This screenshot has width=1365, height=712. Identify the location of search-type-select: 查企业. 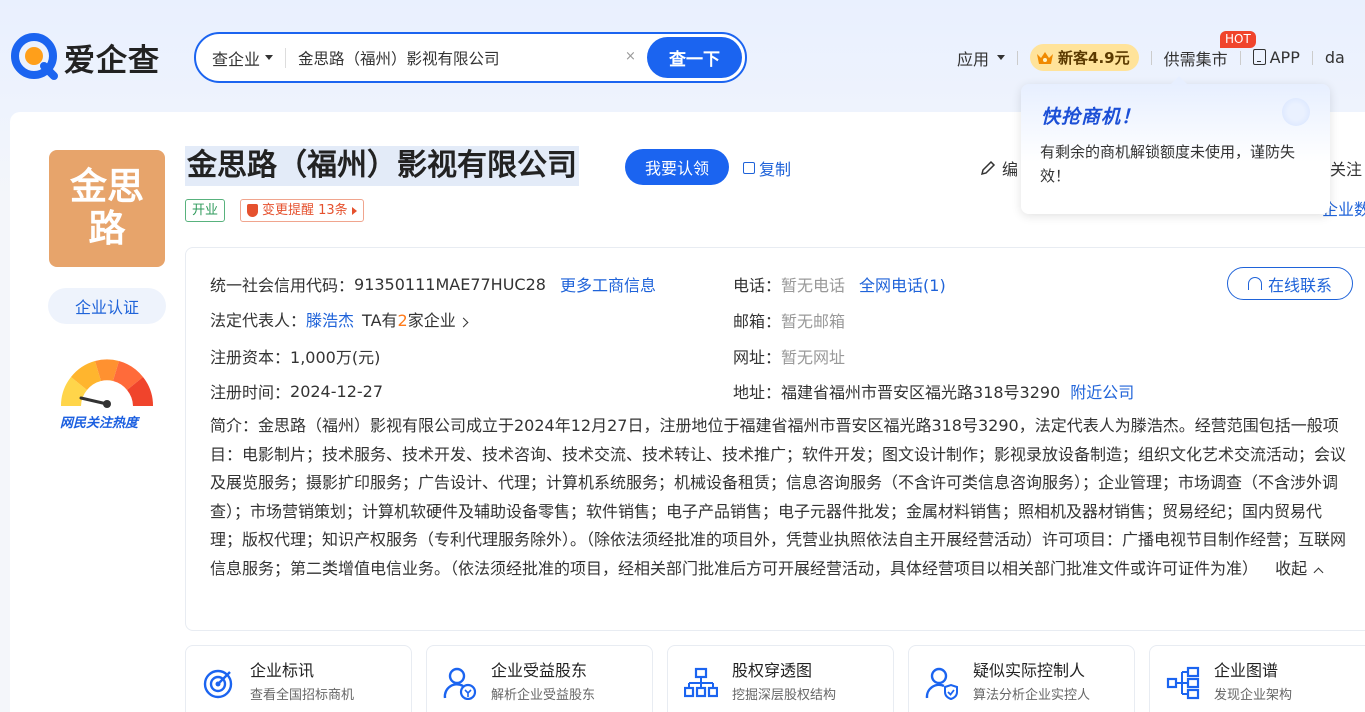
(243, 58).